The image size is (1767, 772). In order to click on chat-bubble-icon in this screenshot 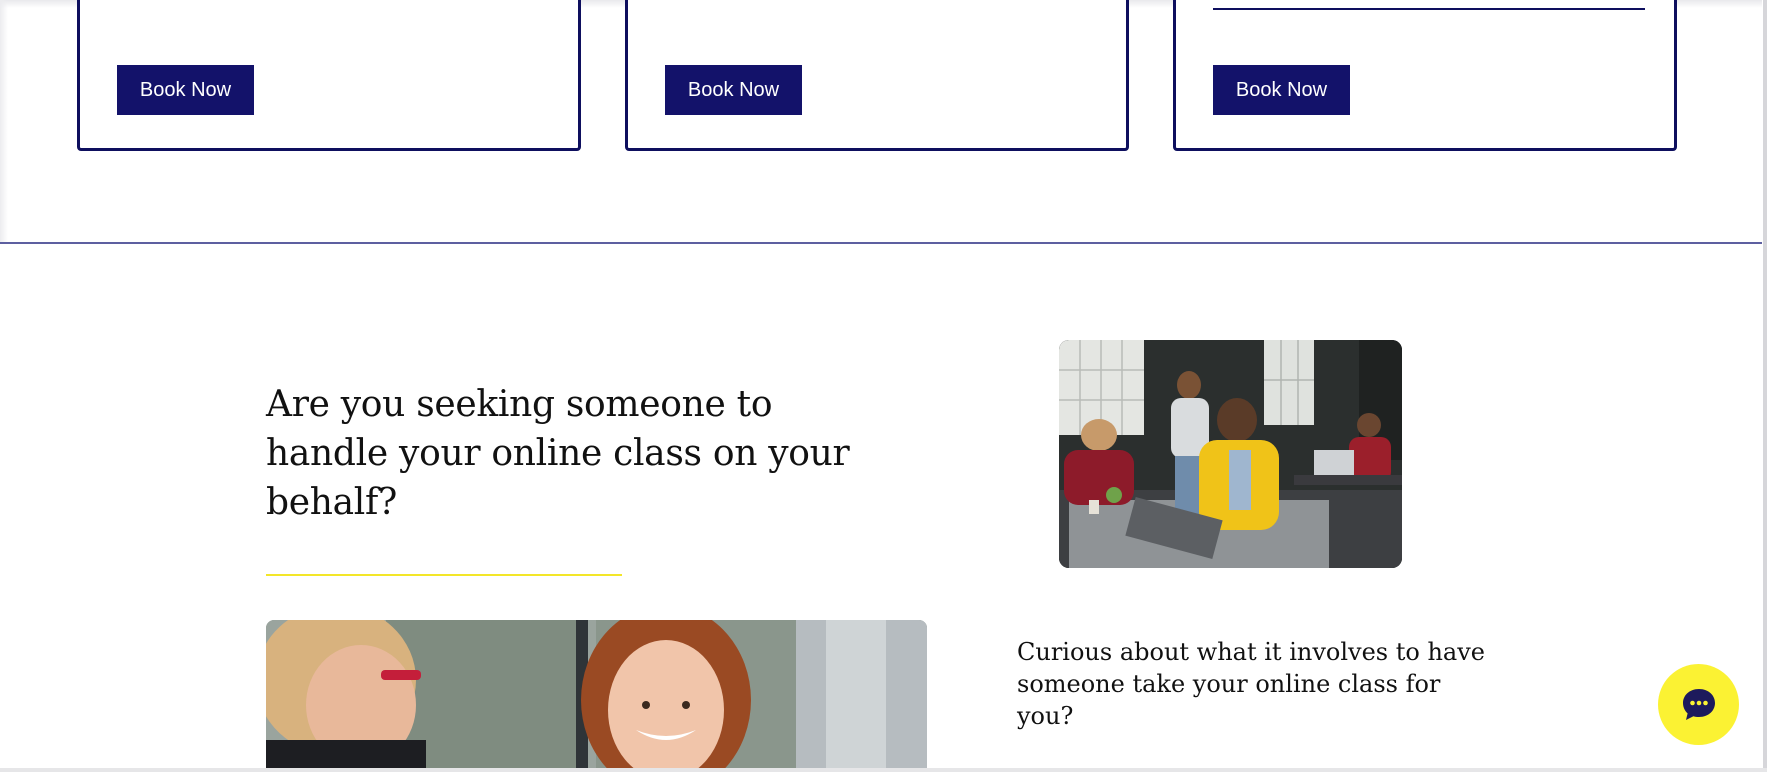, I will do `click(1699, 704)`.